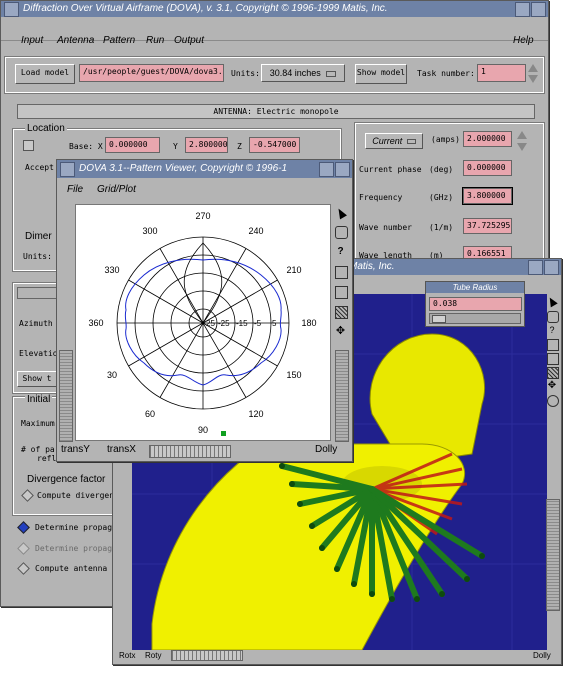 The image size is (567, 675). I want to click on wave-number-unit: (1/m), so click(441, 227).